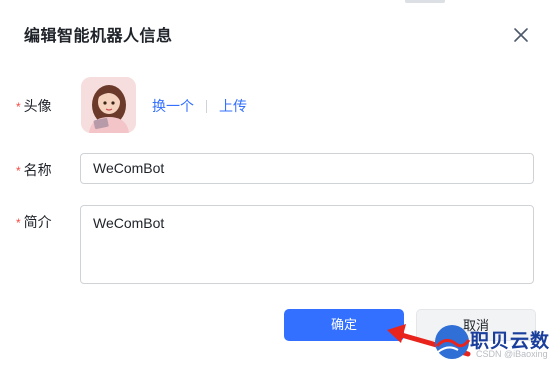 This screenshot has width=560, height=365. Describe the element at coordinates (173, 106) in the screenshot. I see `change-avatar-link: 换一个` at that location.